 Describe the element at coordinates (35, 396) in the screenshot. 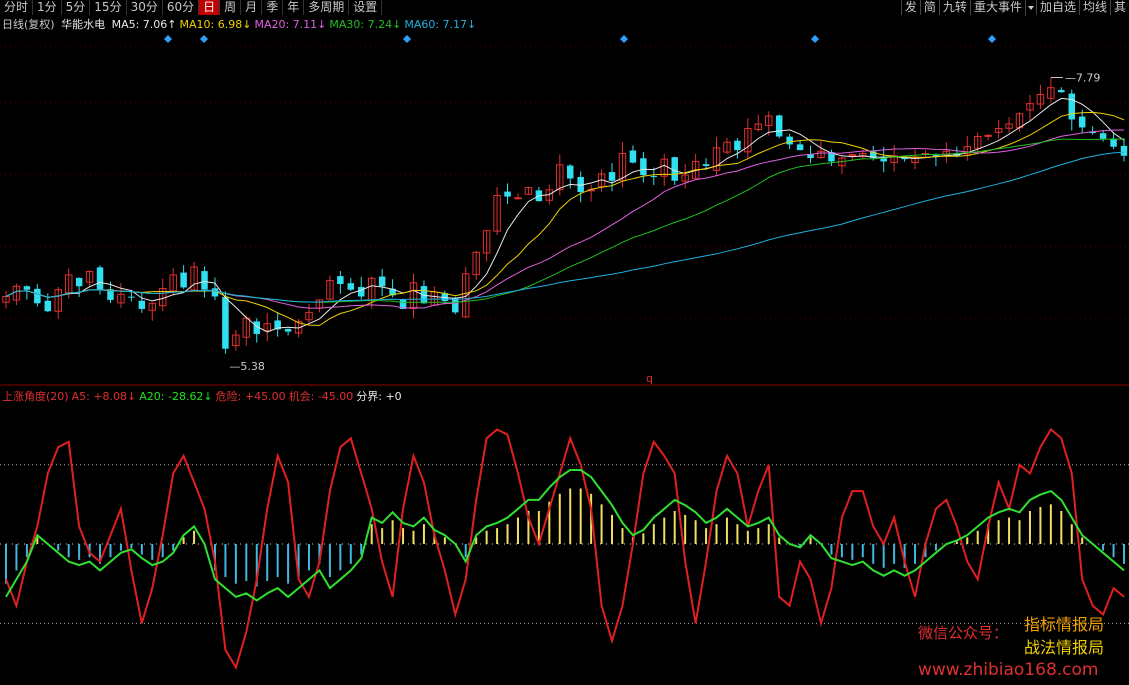

I see `indicator-legend-item-0: 上涨角度(20)` at that location.